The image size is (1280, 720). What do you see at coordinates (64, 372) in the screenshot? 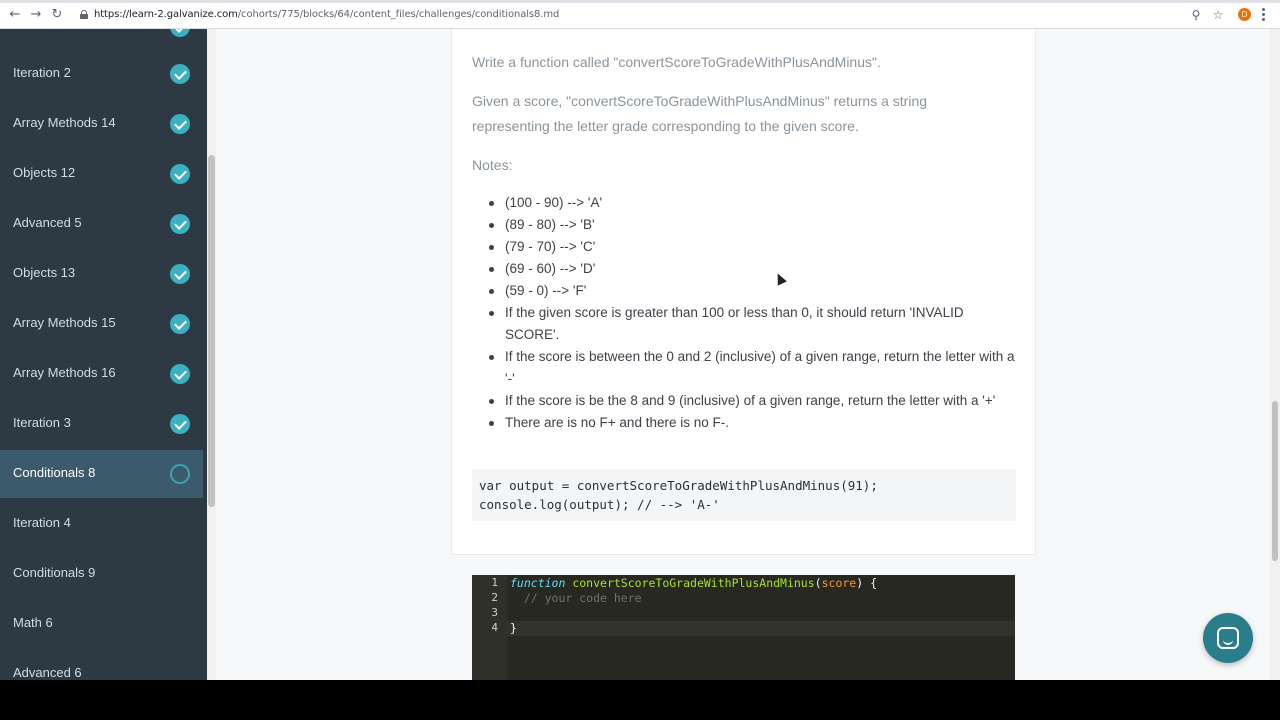
I see `sidebar-item-label: Array Methods 16` at bounding box center [64, 372].